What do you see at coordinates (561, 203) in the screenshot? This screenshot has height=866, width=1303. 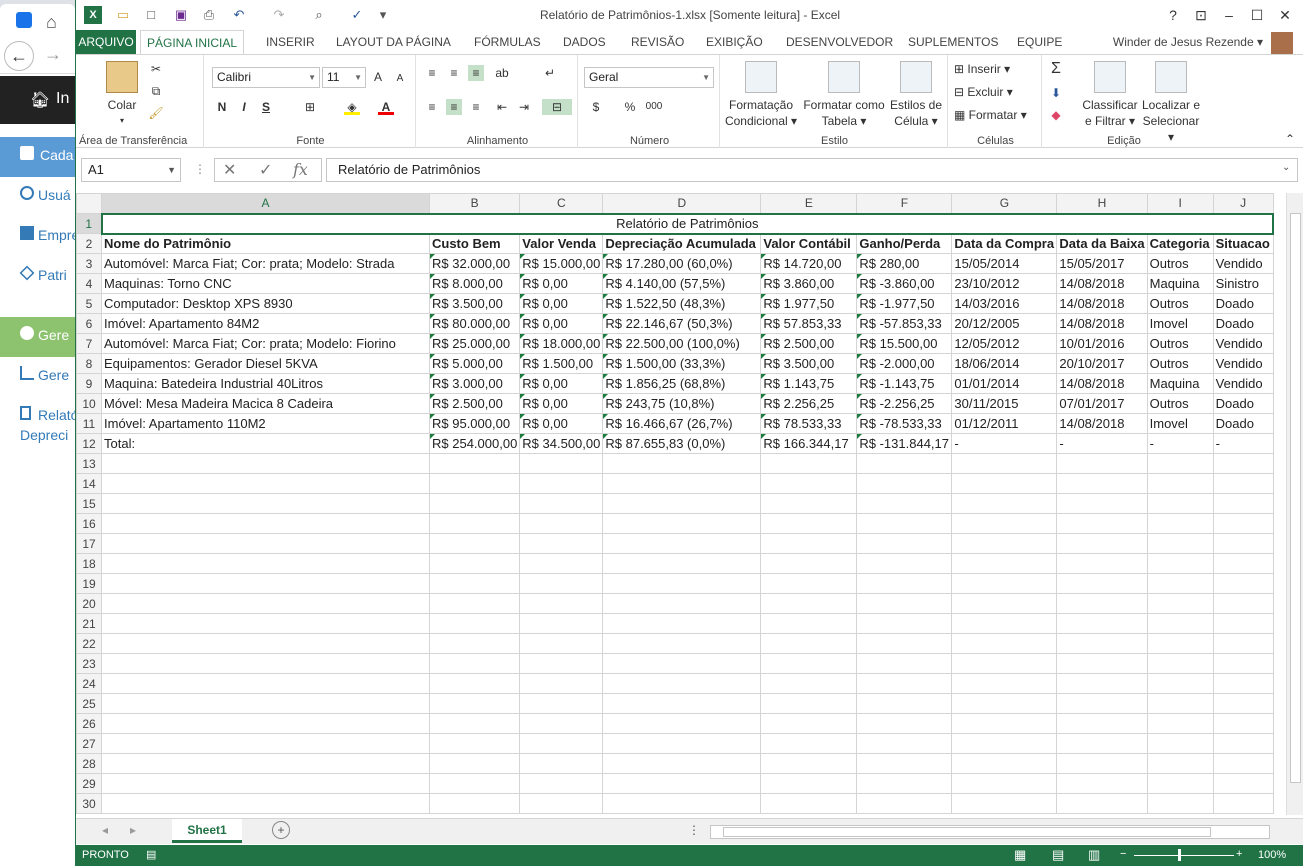 I see `column-header: C` at bounding box center [561, 203].